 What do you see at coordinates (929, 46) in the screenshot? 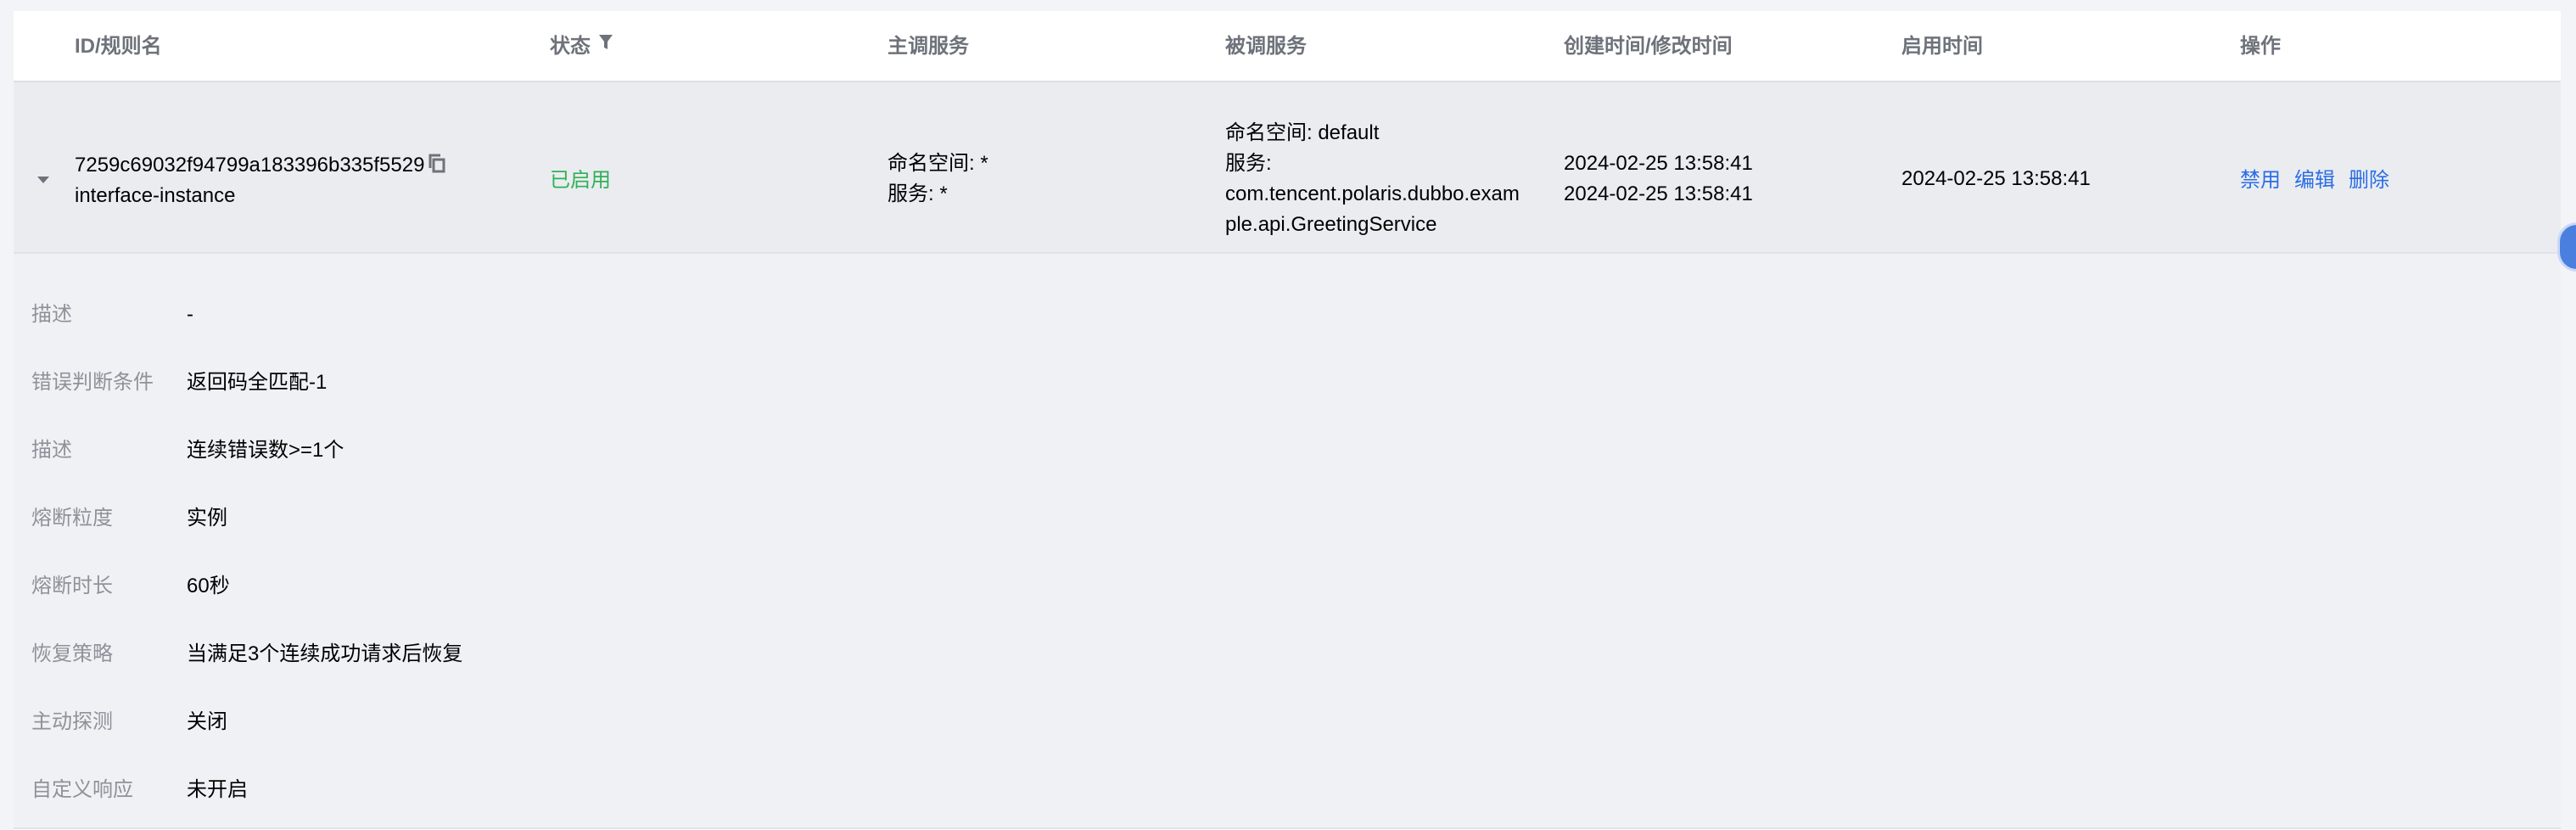
I see `column-header-caller: 主调服务` at bounding box center [929, 46].